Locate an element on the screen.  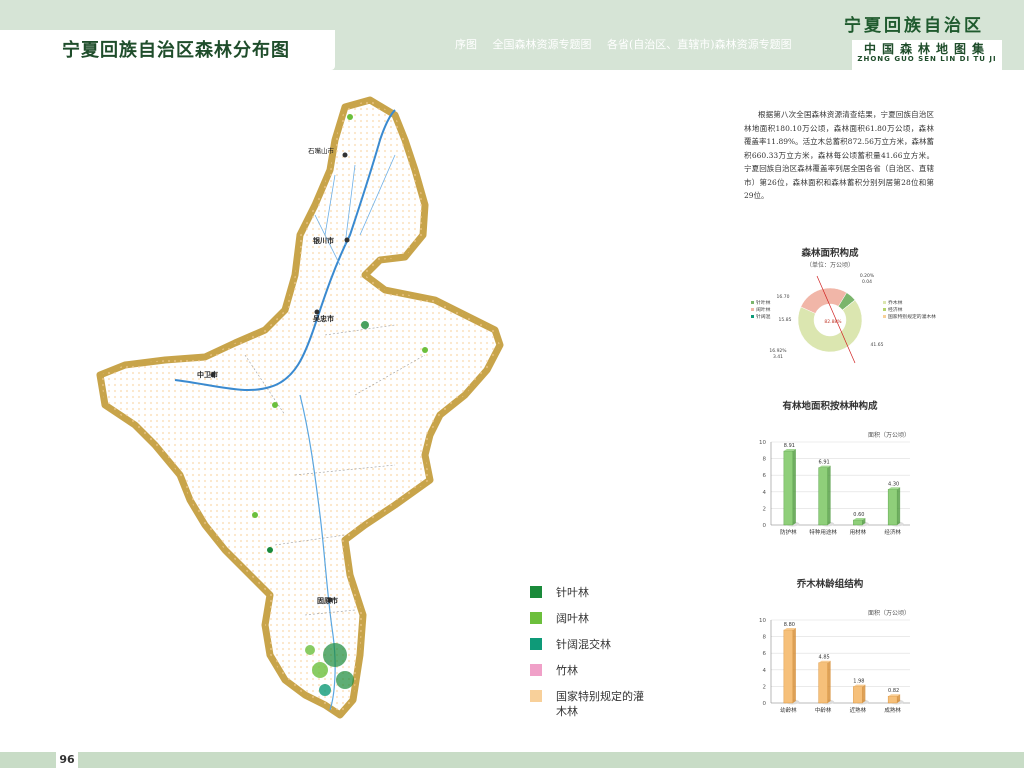
data-label: 0.60 is located at coordinates (858, 515).